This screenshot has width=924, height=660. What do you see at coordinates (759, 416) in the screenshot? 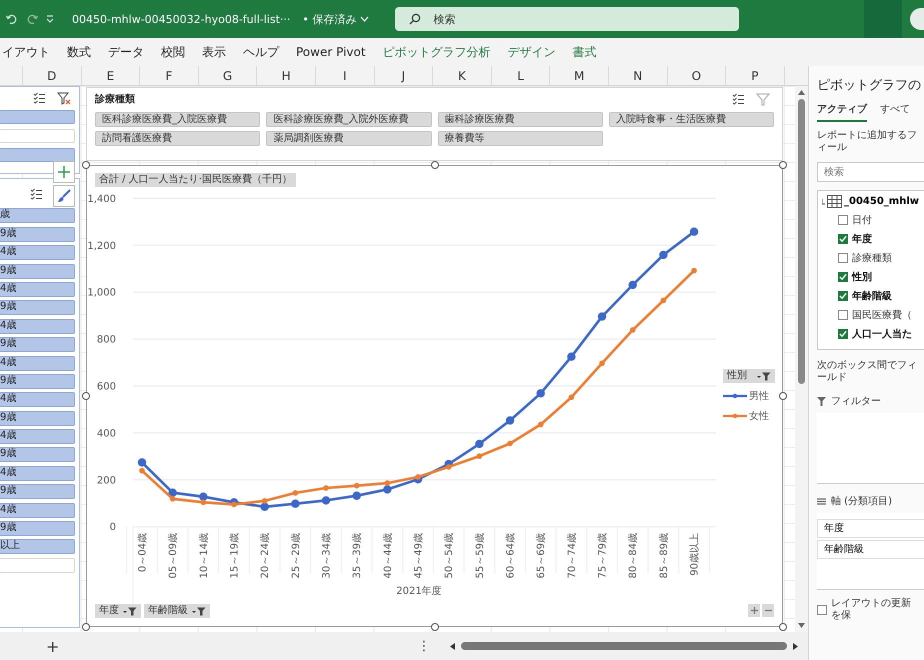
I see `legend-label: 女性` at bounding box center [759, 416].